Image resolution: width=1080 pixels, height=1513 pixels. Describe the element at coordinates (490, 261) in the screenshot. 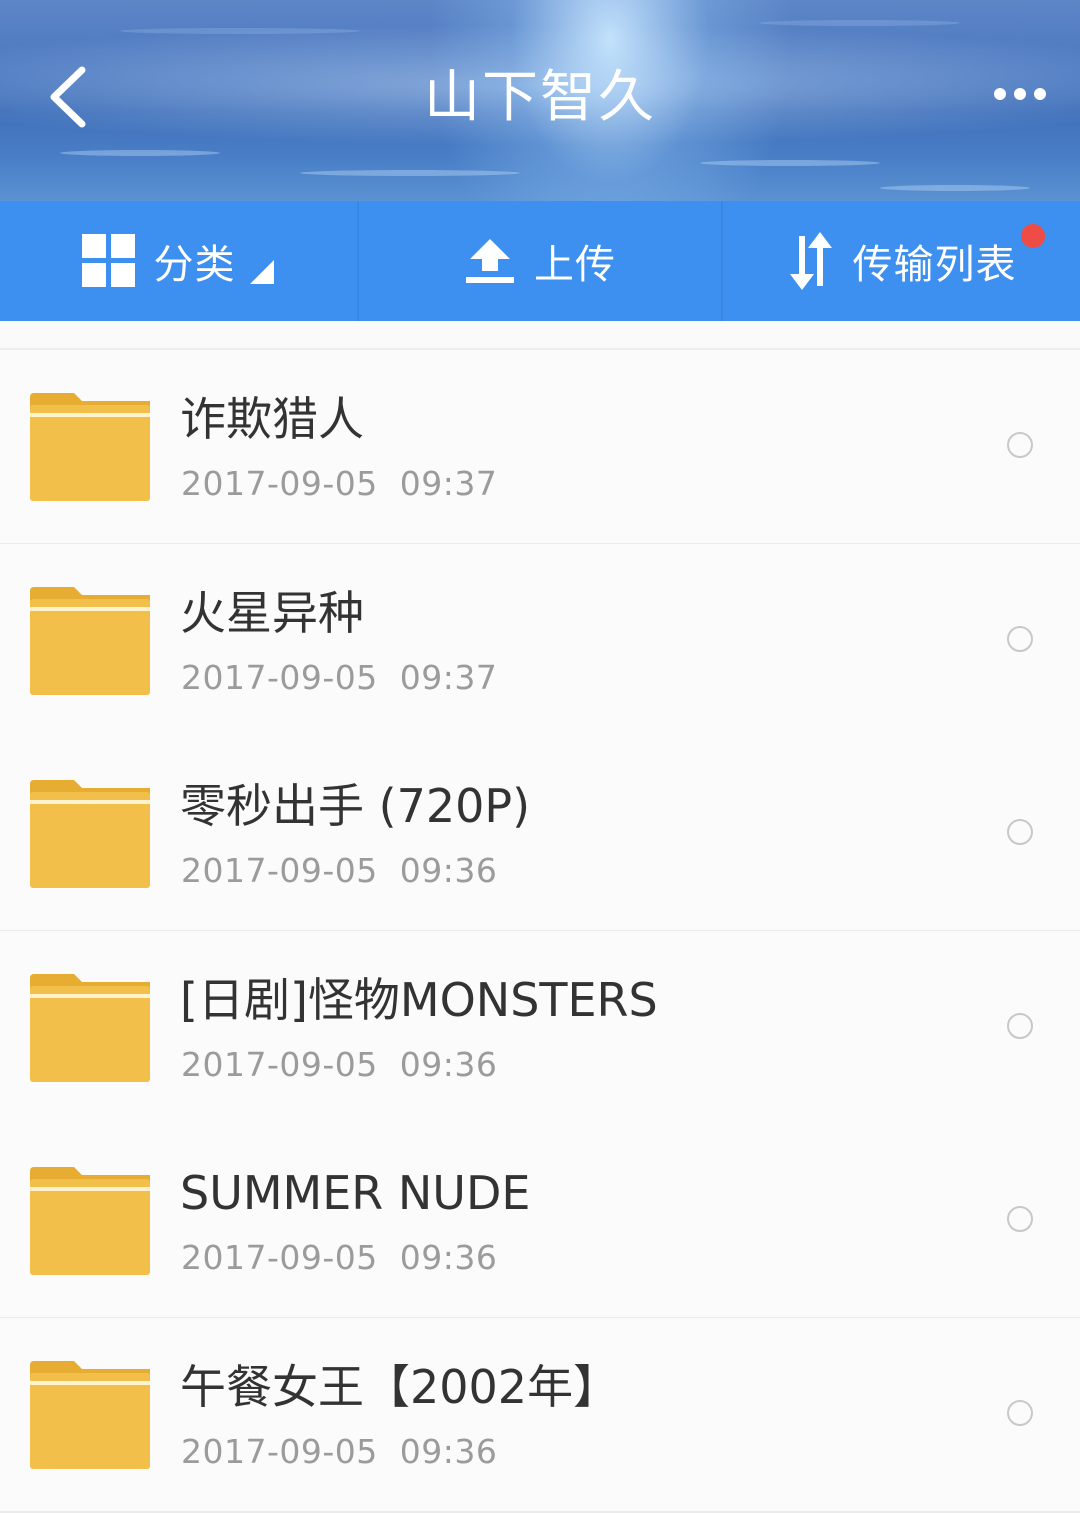

I see `upload-icon` at that location.